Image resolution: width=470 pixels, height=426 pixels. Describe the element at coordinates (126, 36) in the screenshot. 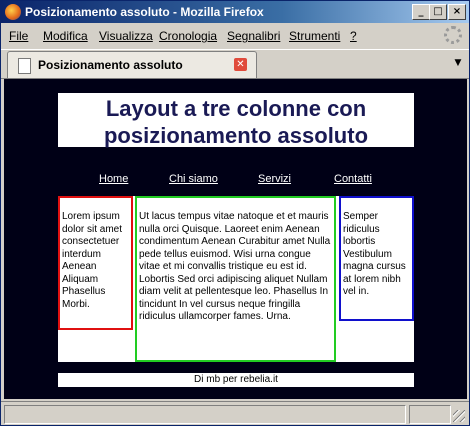

I see `menu-visualizza: Visualizza` at that location.